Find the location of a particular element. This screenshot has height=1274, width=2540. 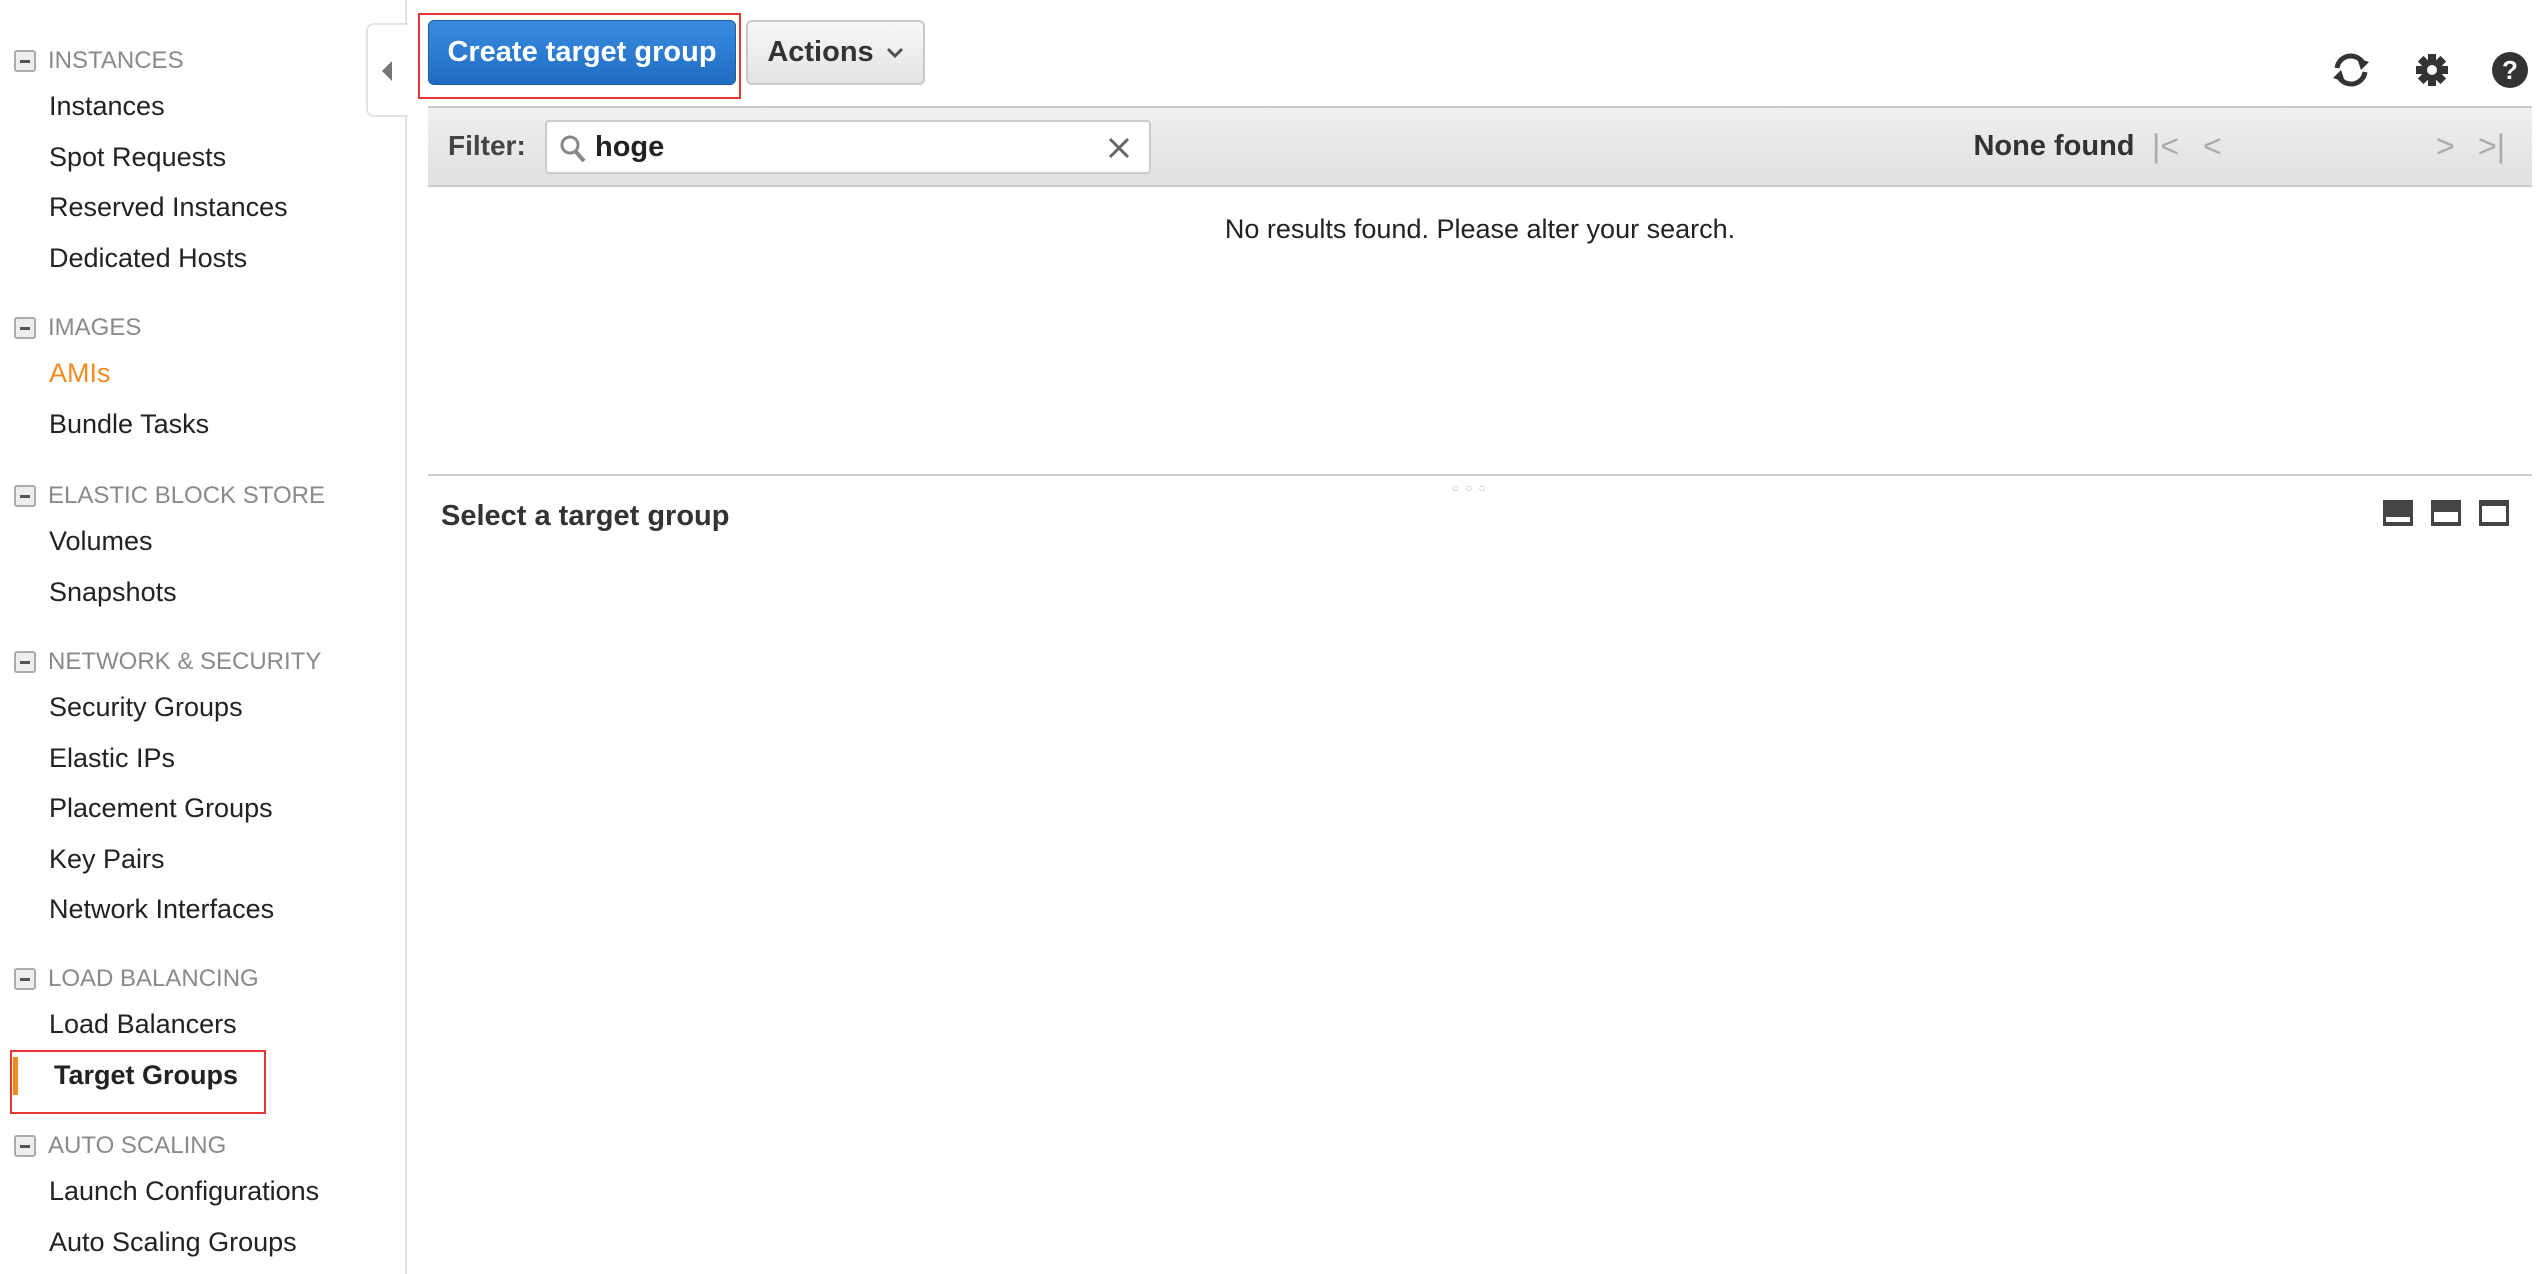

filter-bar: Filter: |< < None found > >| is located at coordinates (1480, 146).